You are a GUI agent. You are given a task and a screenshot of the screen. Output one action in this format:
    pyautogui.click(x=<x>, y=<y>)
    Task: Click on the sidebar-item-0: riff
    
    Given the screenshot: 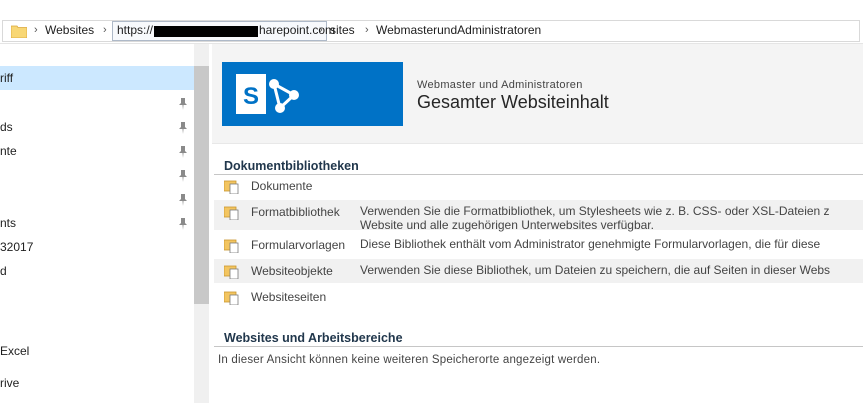 What is the action you would take?
    pyautogui.click(x=6, y=78)
    